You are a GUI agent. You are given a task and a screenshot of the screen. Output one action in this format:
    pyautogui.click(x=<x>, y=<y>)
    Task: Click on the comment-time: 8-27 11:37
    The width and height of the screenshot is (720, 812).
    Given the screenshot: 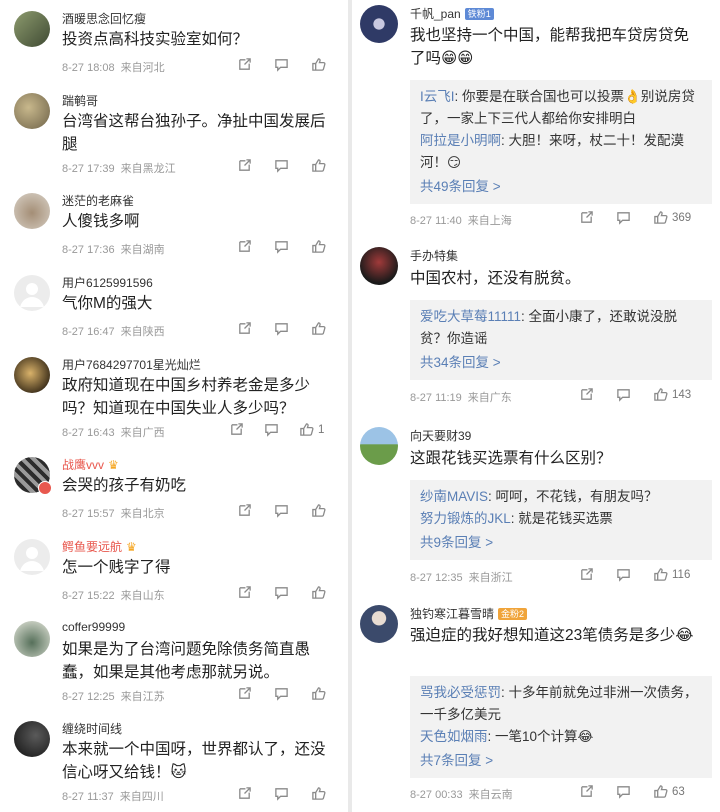 What is the action you would take?
    pyautogui.click(x=88, y=797)
    